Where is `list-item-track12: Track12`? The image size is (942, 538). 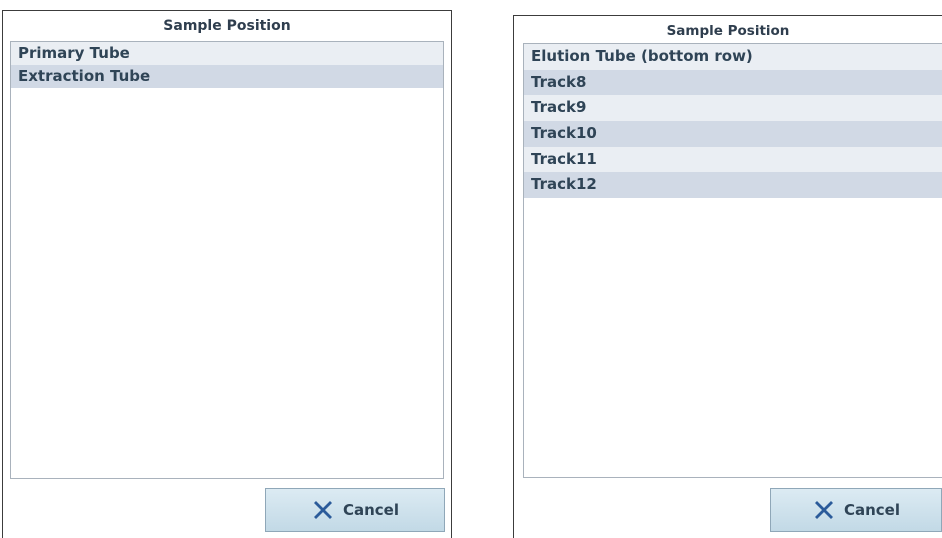 list-item-track12: Track12 is located at coordinates (733, 185).